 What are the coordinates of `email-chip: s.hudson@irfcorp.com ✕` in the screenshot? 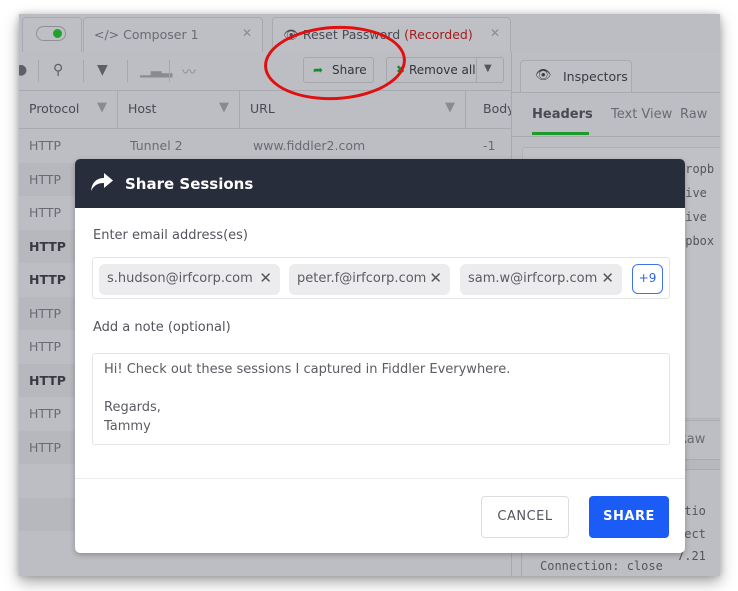 It's located at (189, 279).